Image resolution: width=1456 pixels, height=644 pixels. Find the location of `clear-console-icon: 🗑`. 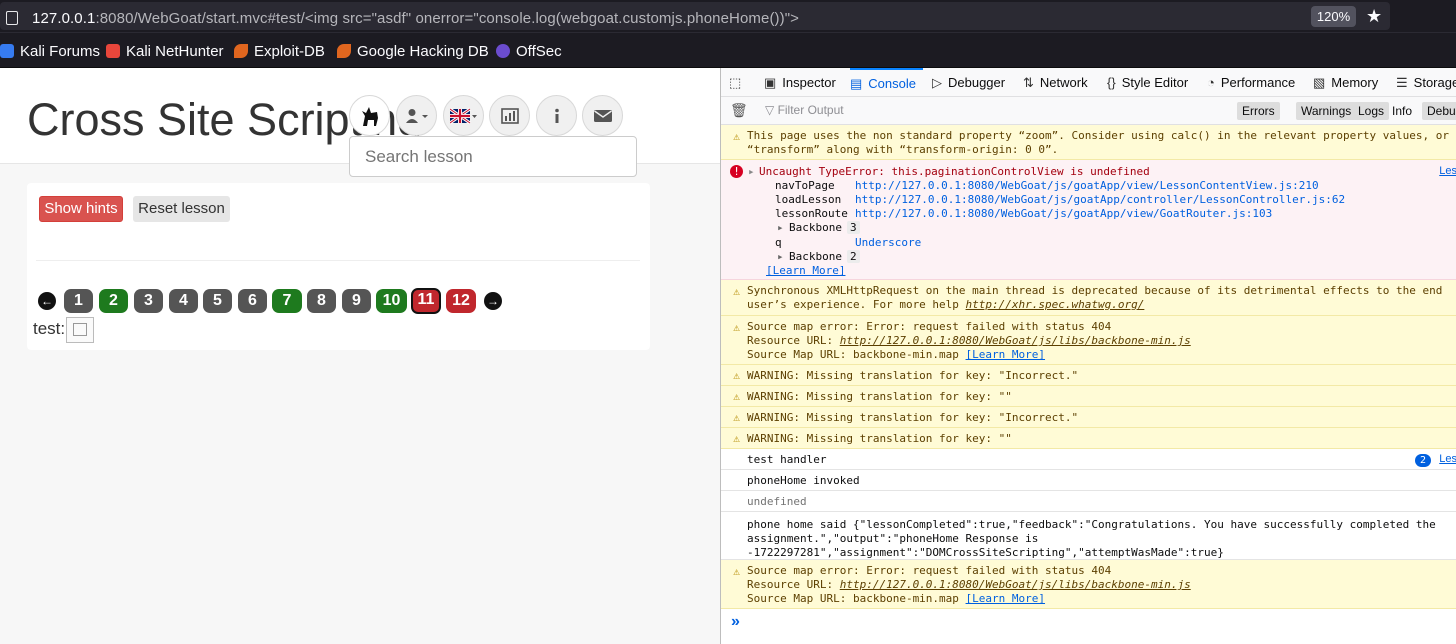

clear-console-icon: 🗑 is located at coordinates (739, 110).